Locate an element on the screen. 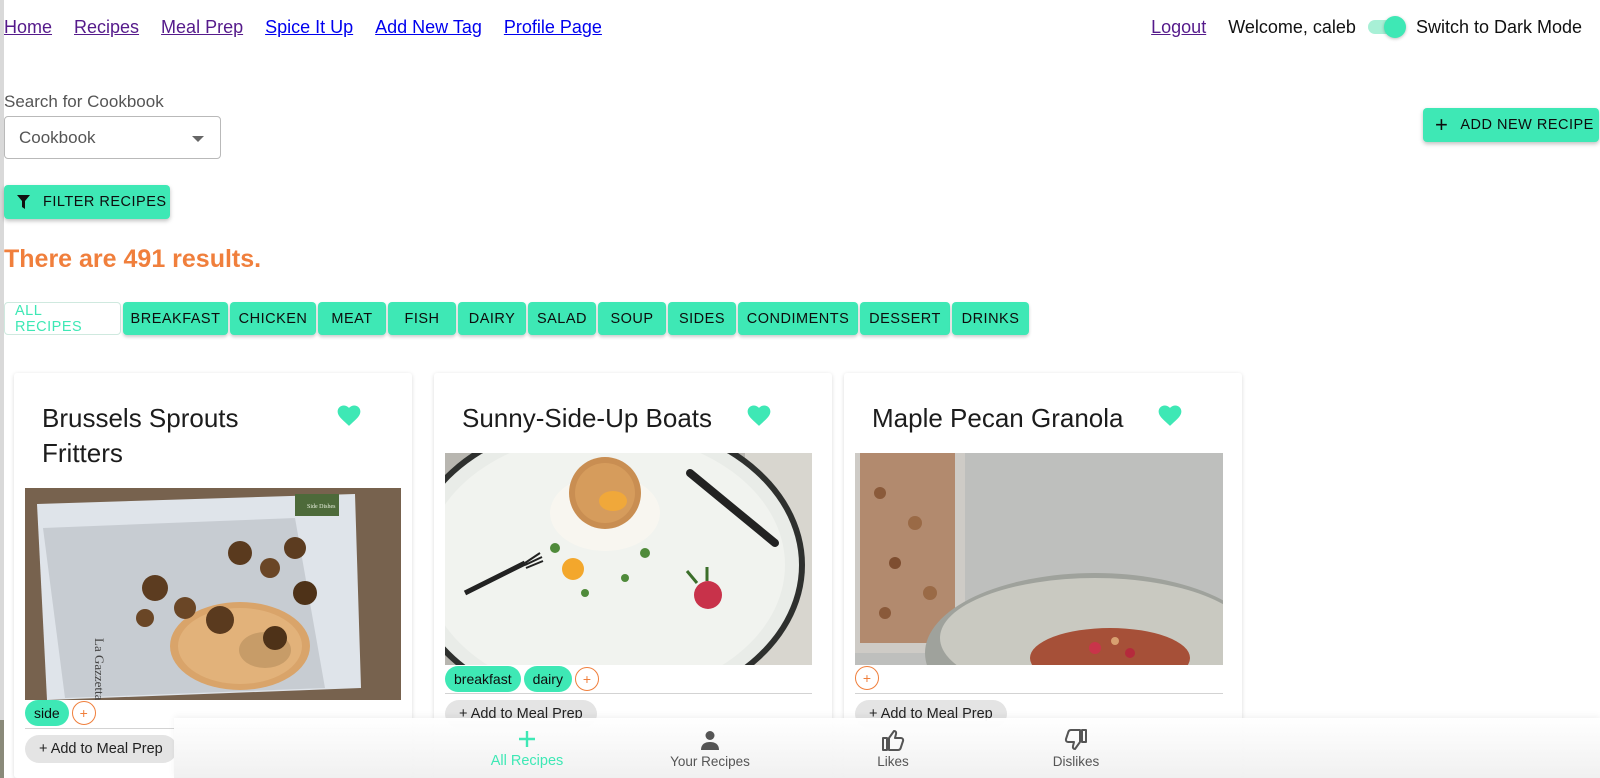 The height and width of the screenshot is (778, 1600). tab-soup: SOUP is located at coordinates (632, 318).